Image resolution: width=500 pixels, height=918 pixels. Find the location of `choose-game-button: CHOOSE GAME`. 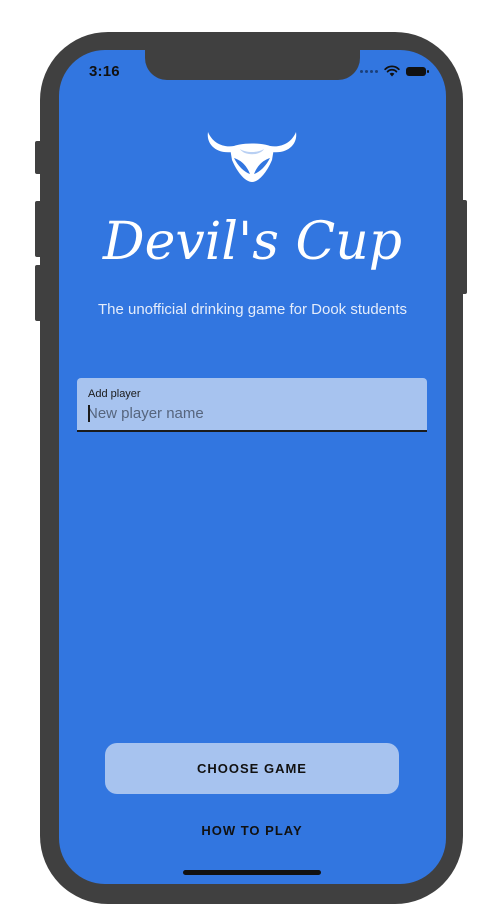

choose-game-button: CHOOSE GAME is located at coordinates (252, 768).